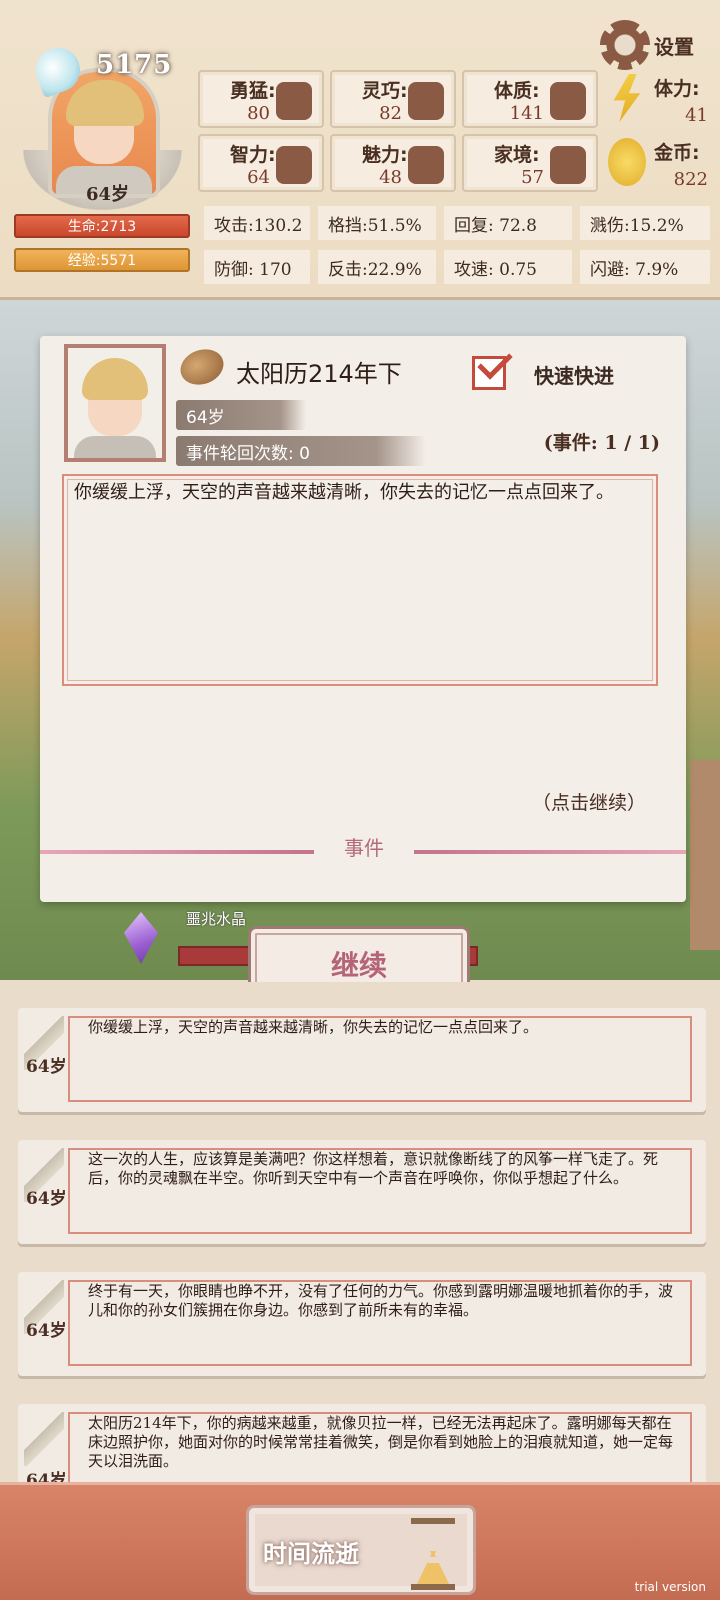 The image size is (720, 1600). I want to click on time-passes-label: 时间流逝, so click(311, 1554).